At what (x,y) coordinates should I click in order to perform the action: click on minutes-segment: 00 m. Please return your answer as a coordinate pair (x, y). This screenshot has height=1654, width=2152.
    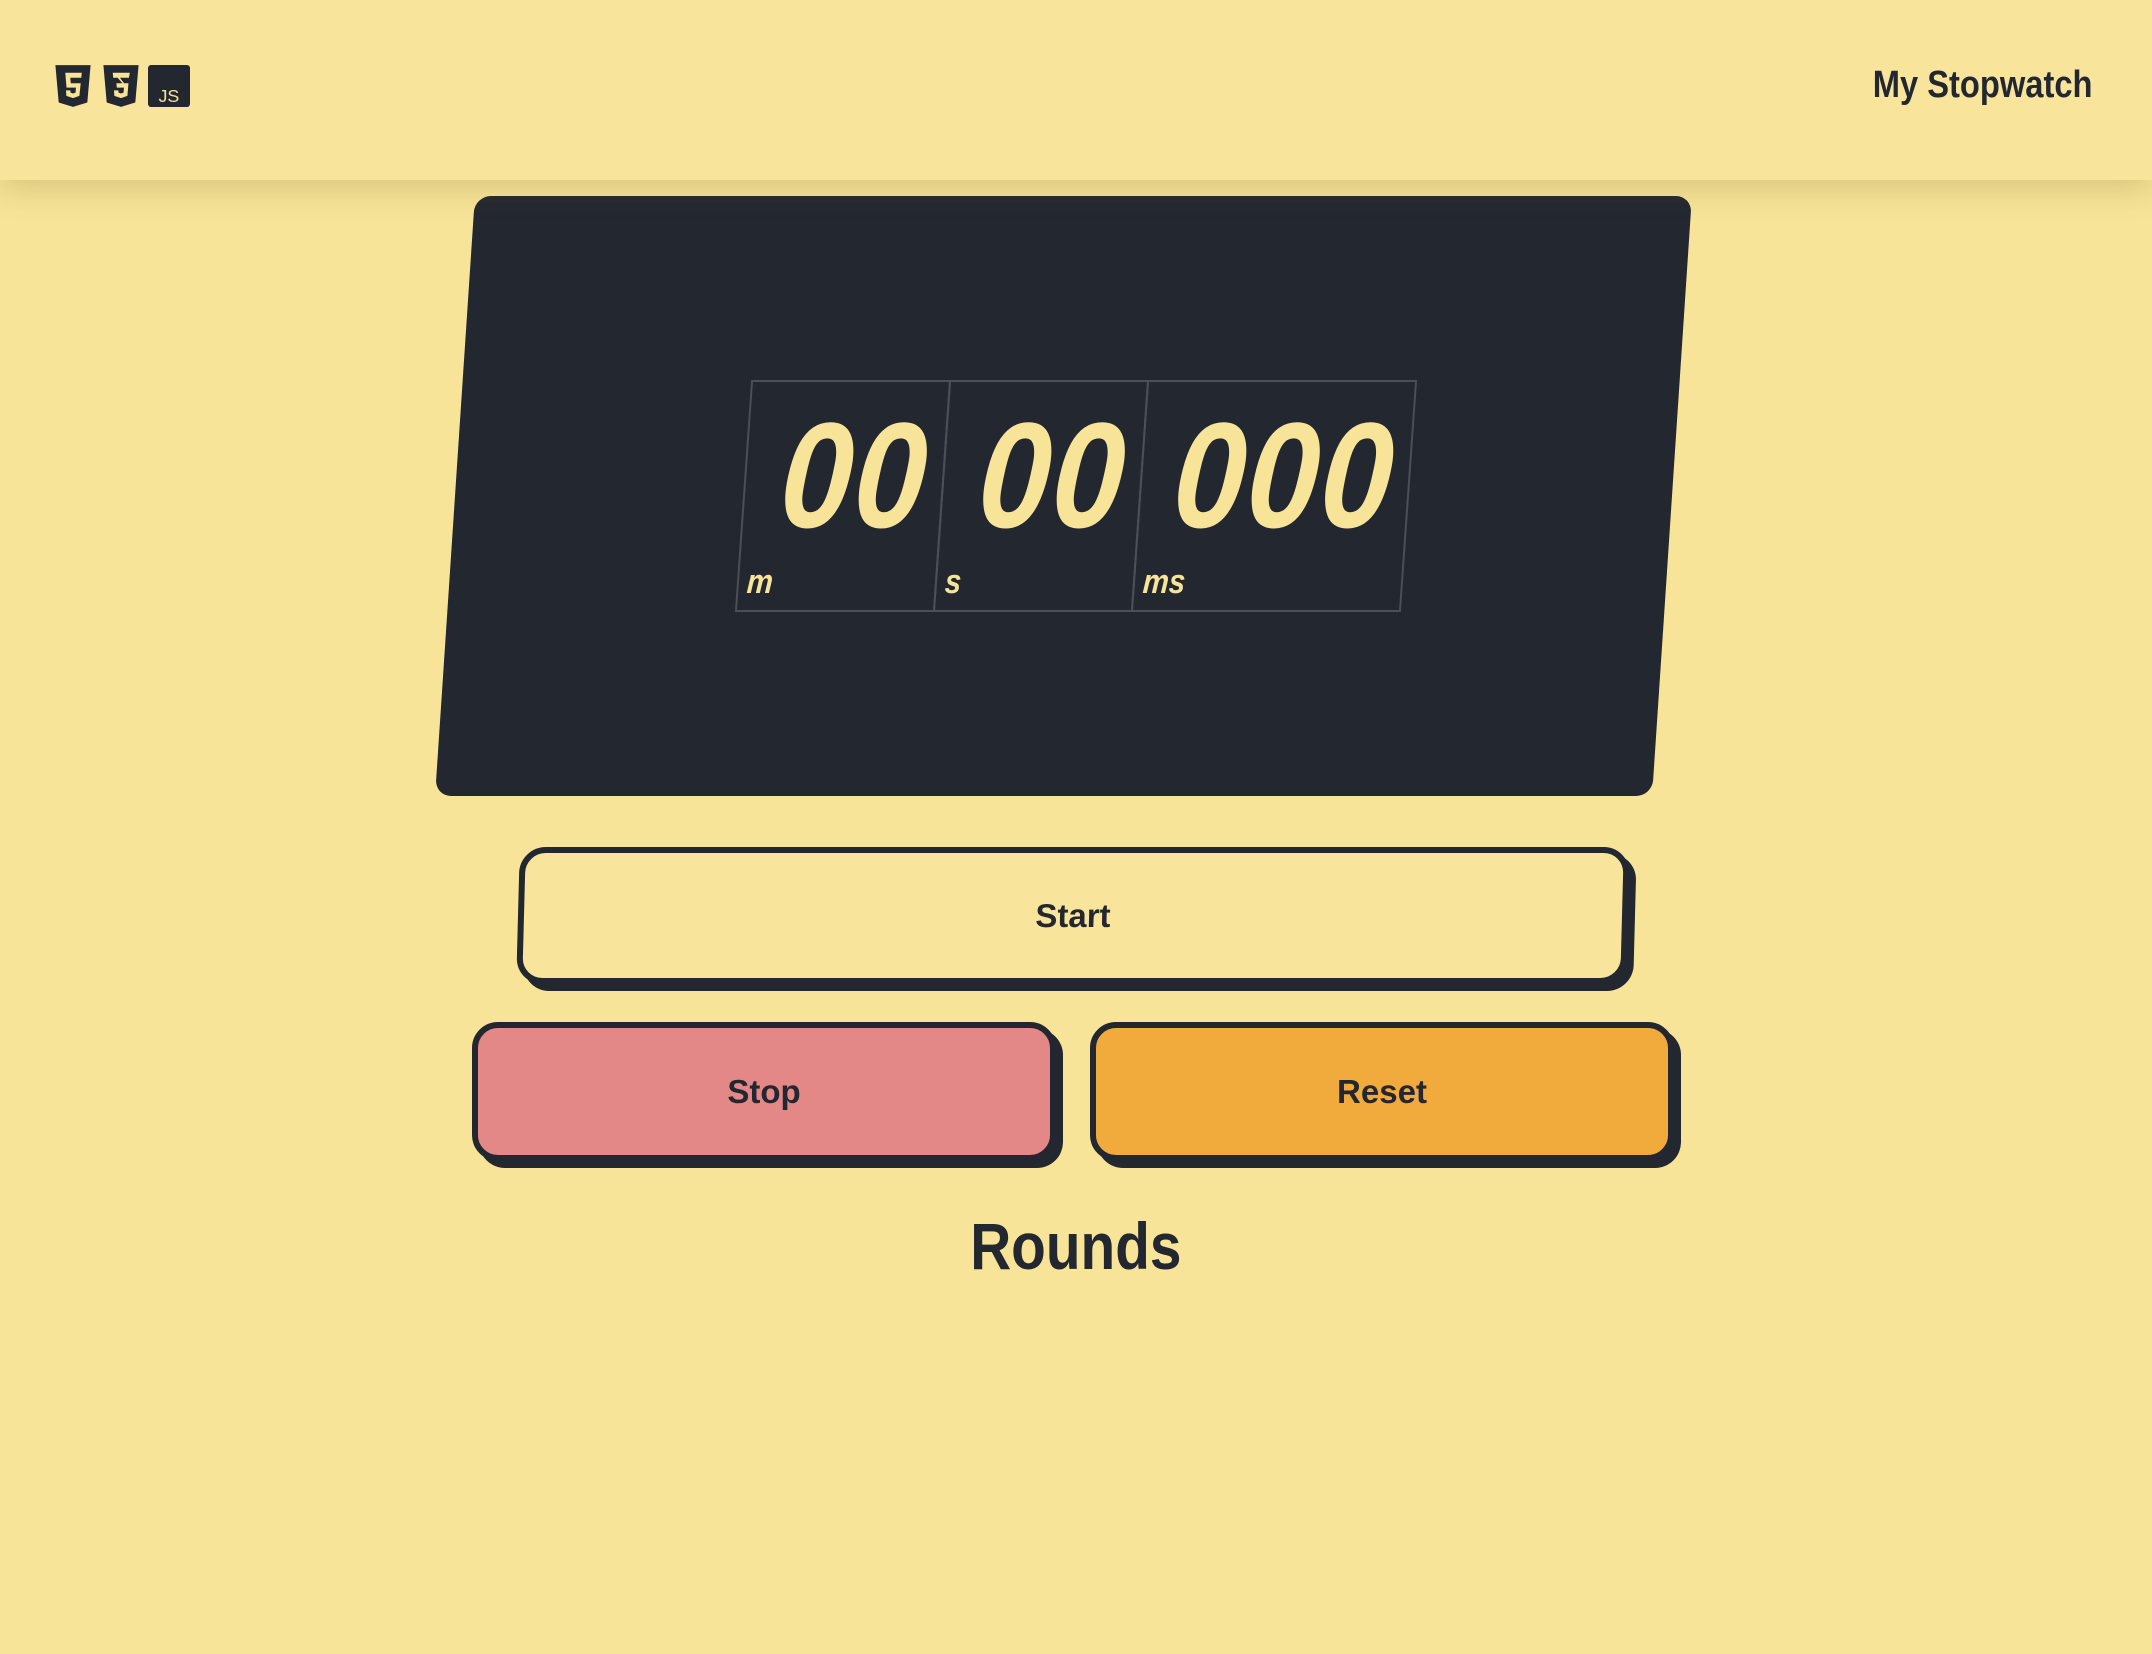
    Looking at the image, I should click on (843, 496).